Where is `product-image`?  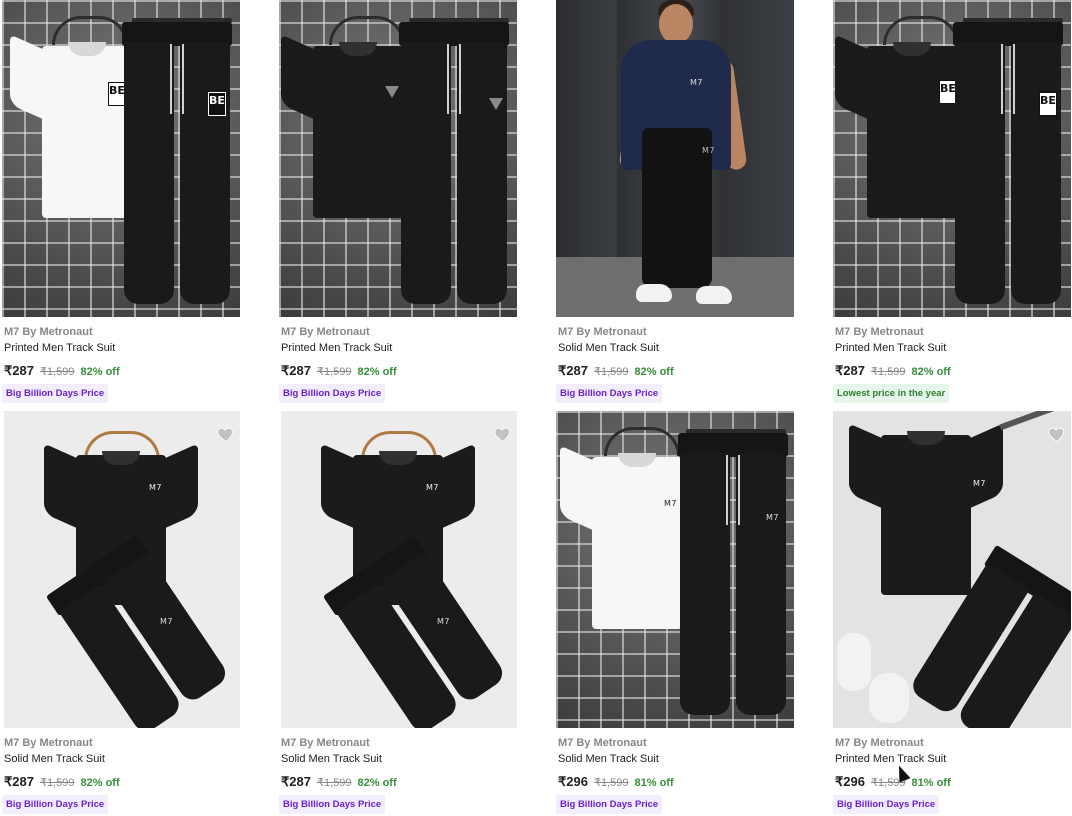
product-image is located at coordinates (398, 158).